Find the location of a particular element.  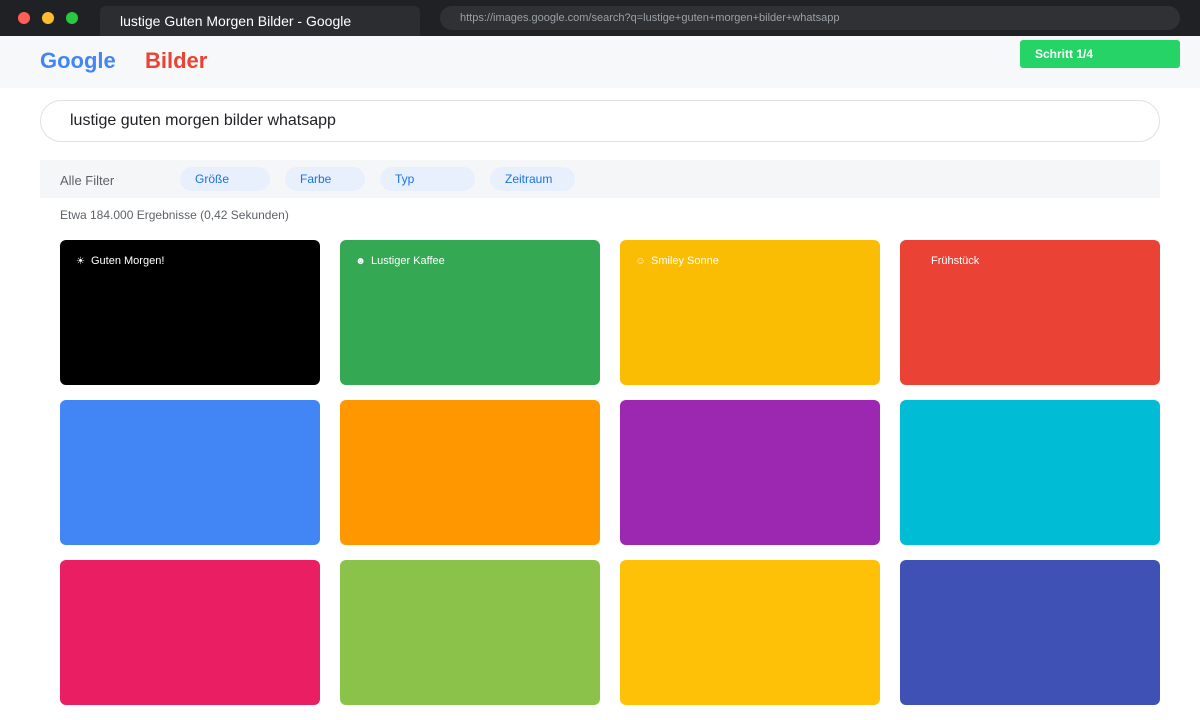

image-result: ☻ Lustiger Kaffee is located at coordinates (470, 312).